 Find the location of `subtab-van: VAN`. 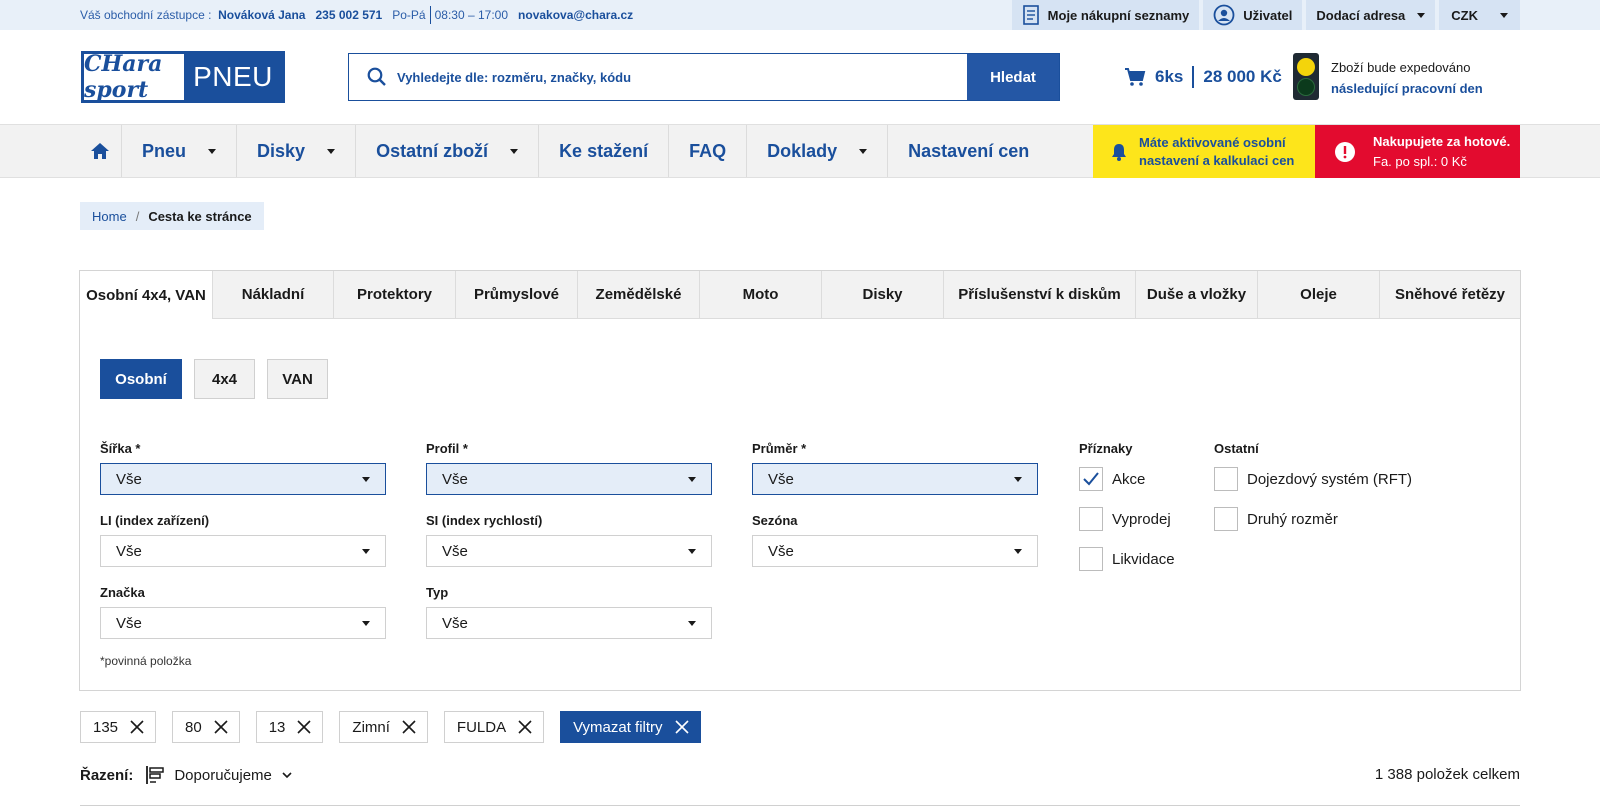

subtab-van: VAN is located at coordinates (297, 379).